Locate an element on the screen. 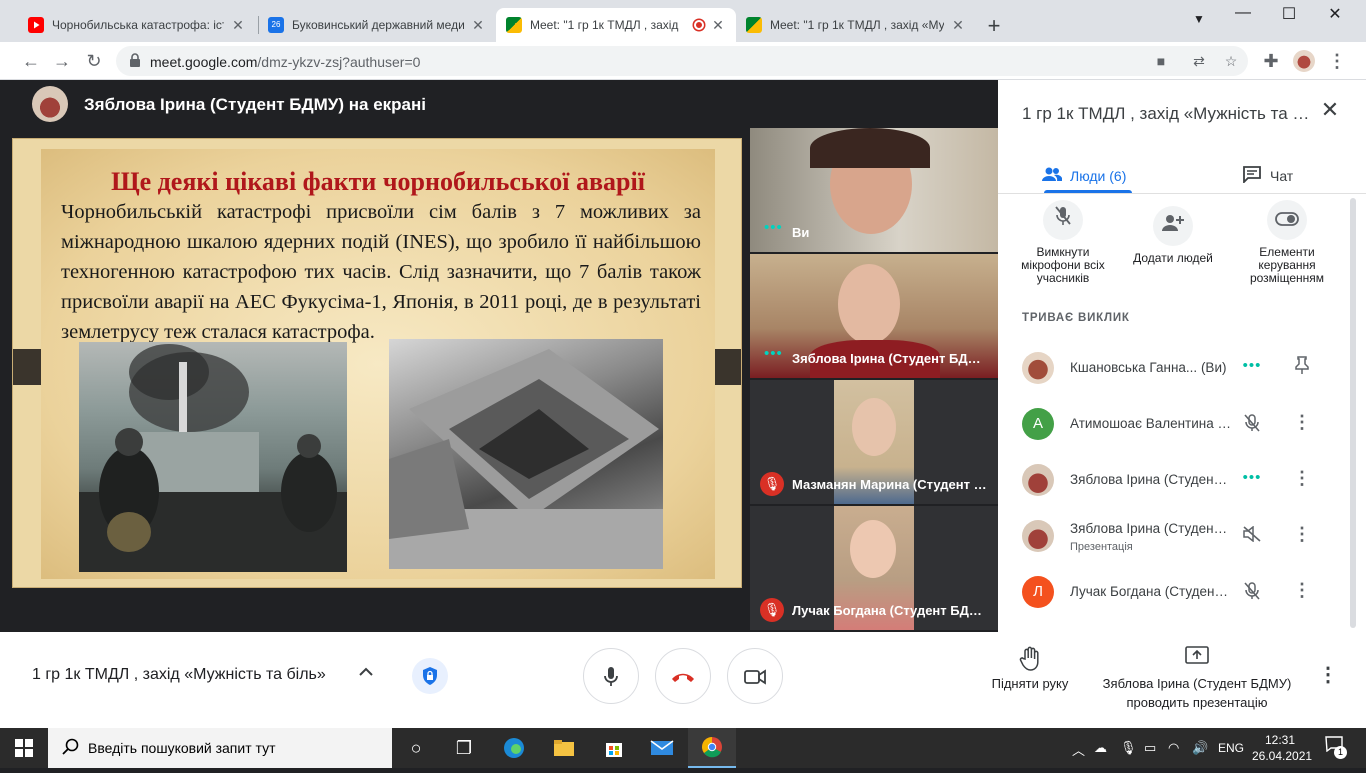  back-icon: ← is located at coordinates (31, 61).